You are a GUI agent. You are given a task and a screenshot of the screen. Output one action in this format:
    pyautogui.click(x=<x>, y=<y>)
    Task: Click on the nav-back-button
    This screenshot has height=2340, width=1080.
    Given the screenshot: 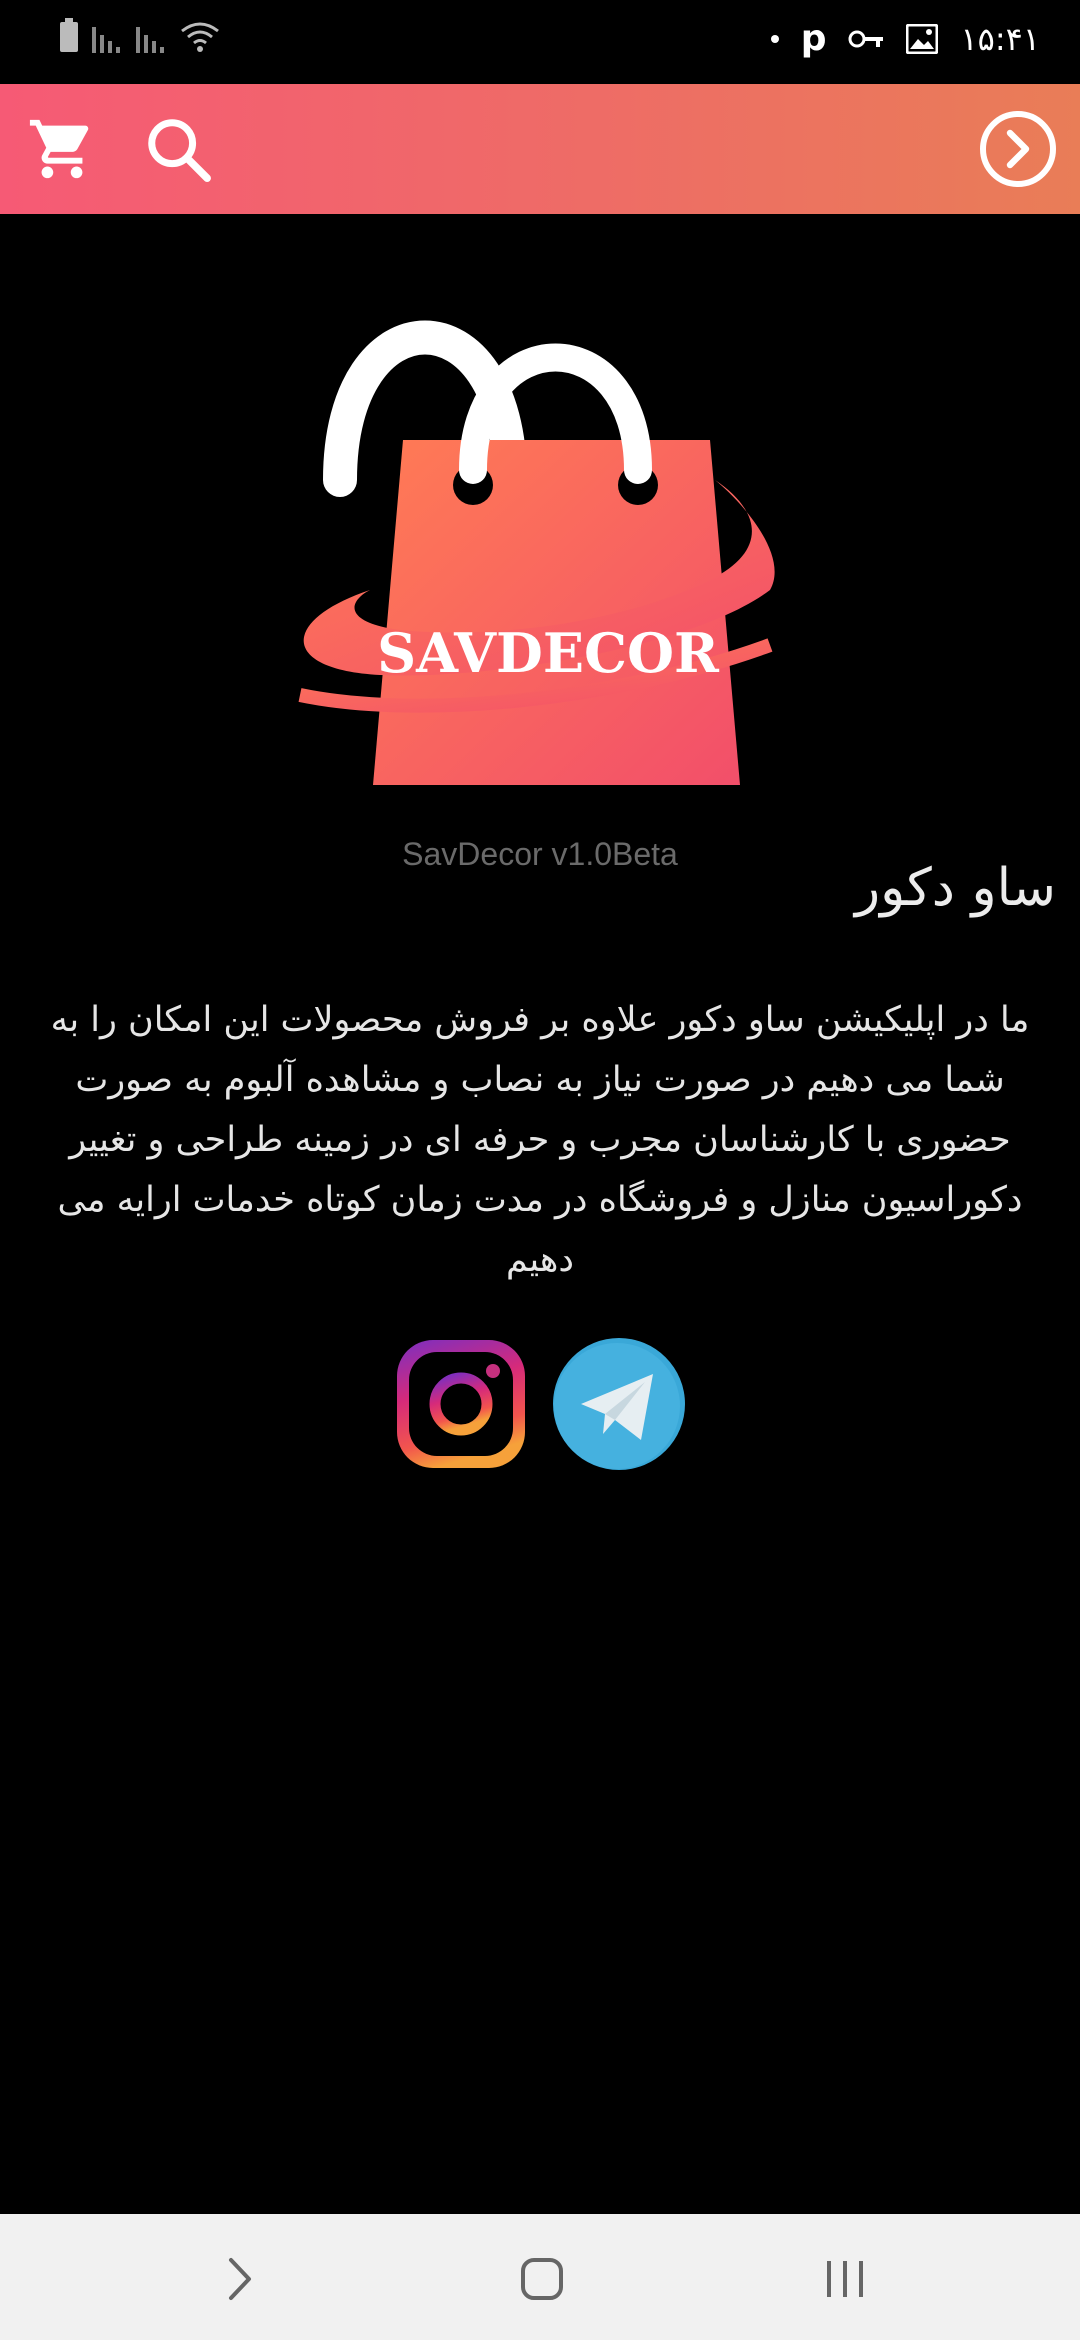 What is the action you would take?
    pyautogui.click(x=239, y=2279)
    